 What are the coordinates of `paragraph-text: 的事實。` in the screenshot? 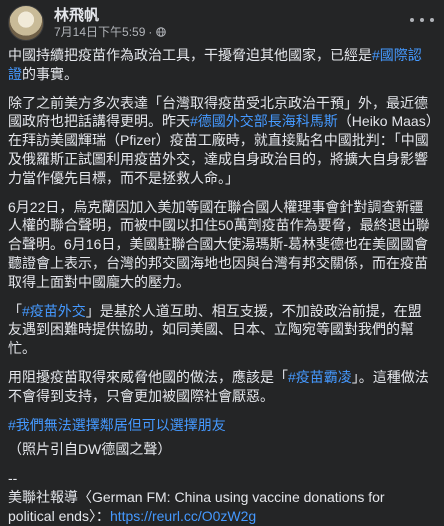 It's located at (50, 73).